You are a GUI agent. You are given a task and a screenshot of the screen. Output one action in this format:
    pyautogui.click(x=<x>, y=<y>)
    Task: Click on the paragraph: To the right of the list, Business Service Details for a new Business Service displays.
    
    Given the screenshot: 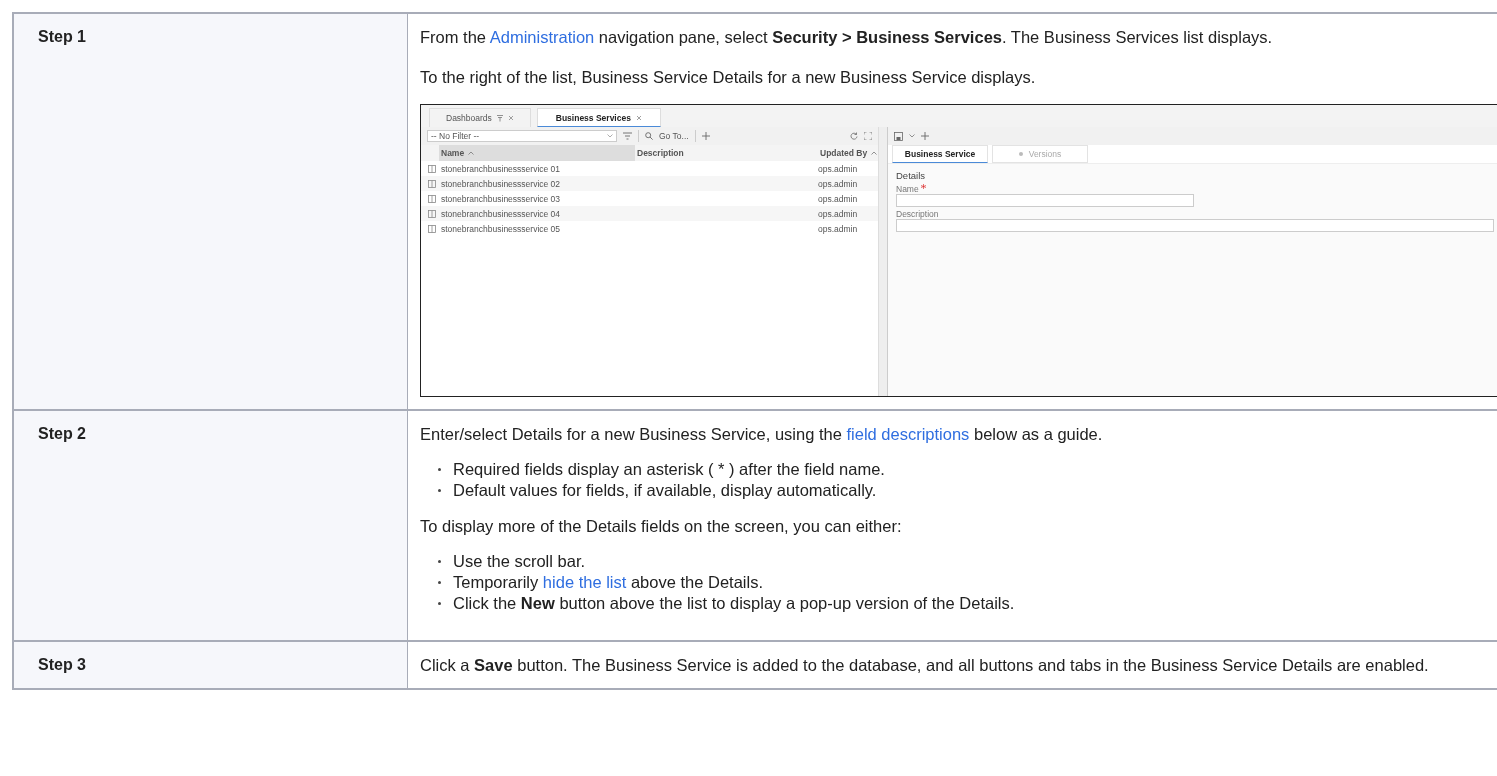 What is the action you would take?
    pyautogui.click(x=728, y=77)
    